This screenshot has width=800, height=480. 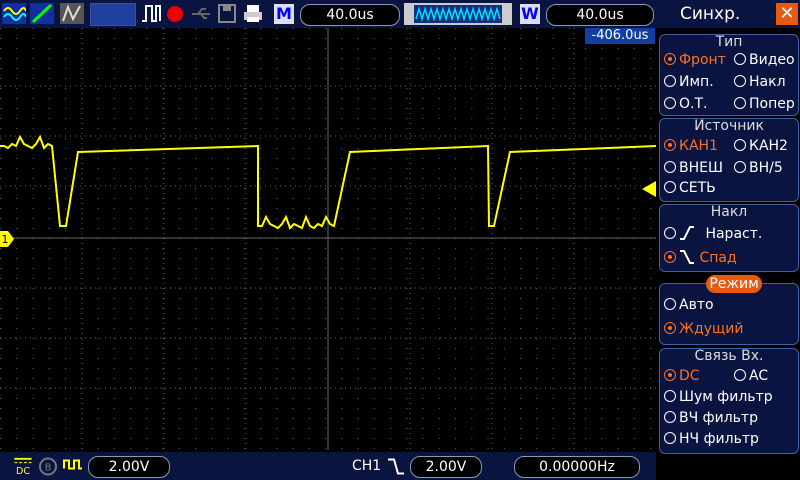 What do you see at coordinates (690, 188) in the screenshot?
I see `source-line-option: СЕТЬ` at bounding box center [690, 188].